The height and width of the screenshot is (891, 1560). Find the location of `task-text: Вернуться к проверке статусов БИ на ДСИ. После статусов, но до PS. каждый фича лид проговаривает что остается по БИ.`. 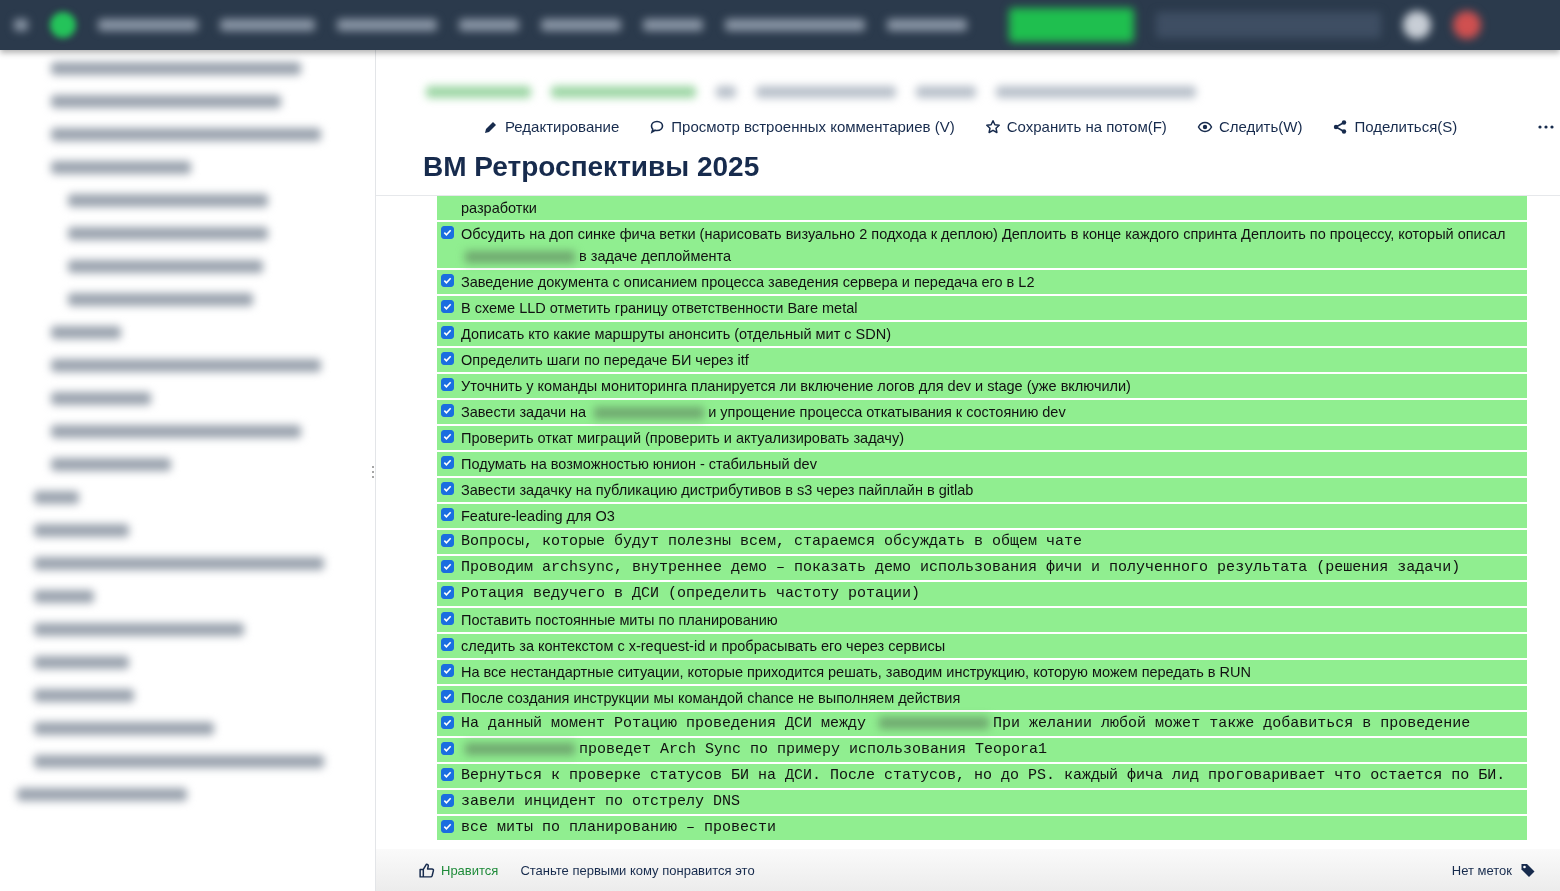

task-text: Вернуться к проверке статусов БИ на ДСИ. После статусов, но до PS. каждый фича лид проговаривает что остается по БИ. is located at coordinates (983, 776).